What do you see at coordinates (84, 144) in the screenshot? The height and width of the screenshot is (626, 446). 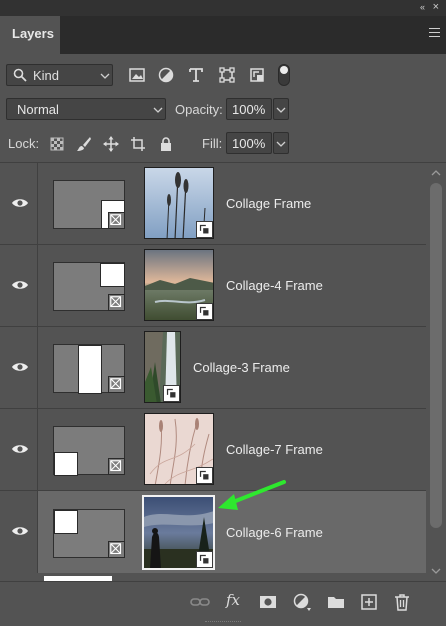 I see `lock-image-pixels-icon` at bounding box center [84, 144].